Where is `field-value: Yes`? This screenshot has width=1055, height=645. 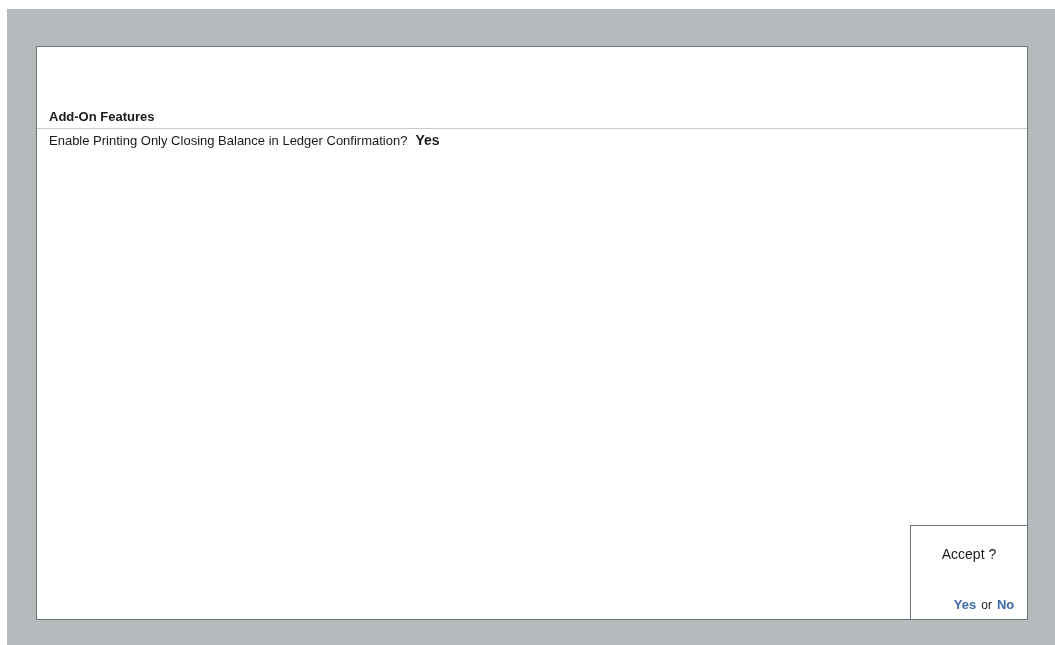
field-value: Yes is located at coordinates (427, 140).